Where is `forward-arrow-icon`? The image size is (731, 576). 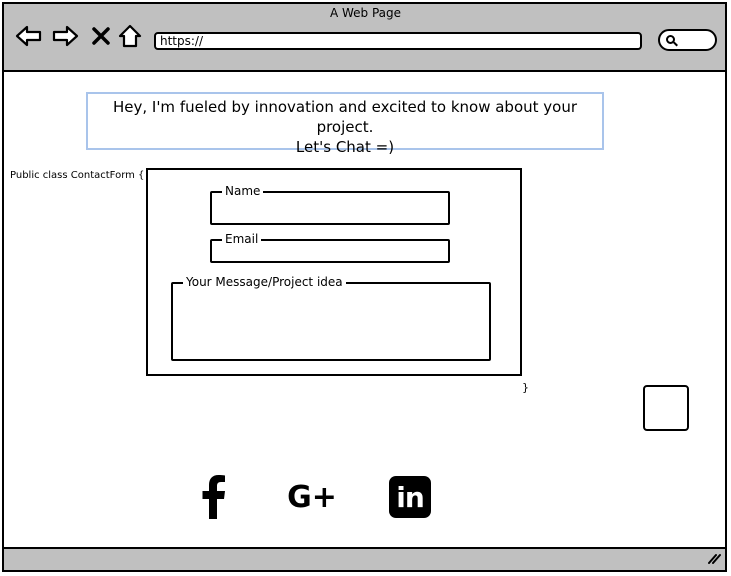 forward-arrow-icon is located at coordinates (65, 36).